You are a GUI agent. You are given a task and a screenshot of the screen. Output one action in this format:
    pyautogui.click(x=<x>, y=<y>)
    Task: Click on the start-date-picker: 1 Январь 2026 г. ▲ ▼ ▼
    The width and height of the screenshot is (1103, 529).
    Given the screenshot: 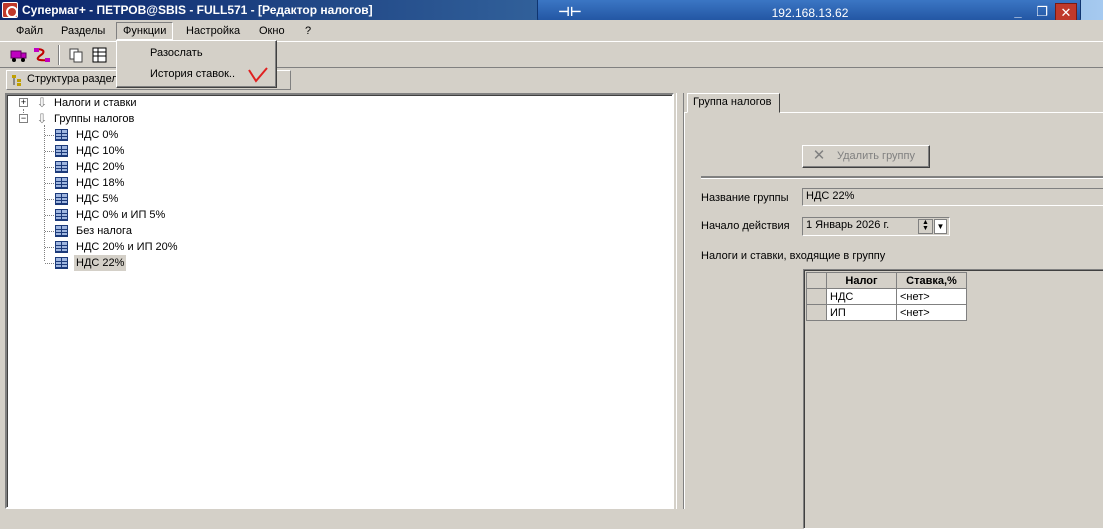 What is the action you would take?
    pyautogui.click(x=876, y=226)
    